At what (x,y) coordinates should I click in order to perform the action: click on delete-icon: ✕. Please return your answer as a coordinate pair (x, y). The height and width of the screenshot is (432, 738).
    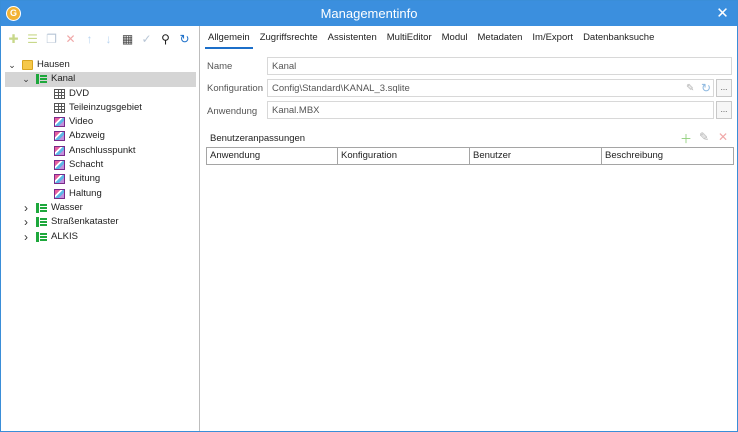
    Looking at the image, I should click on (70, 39).